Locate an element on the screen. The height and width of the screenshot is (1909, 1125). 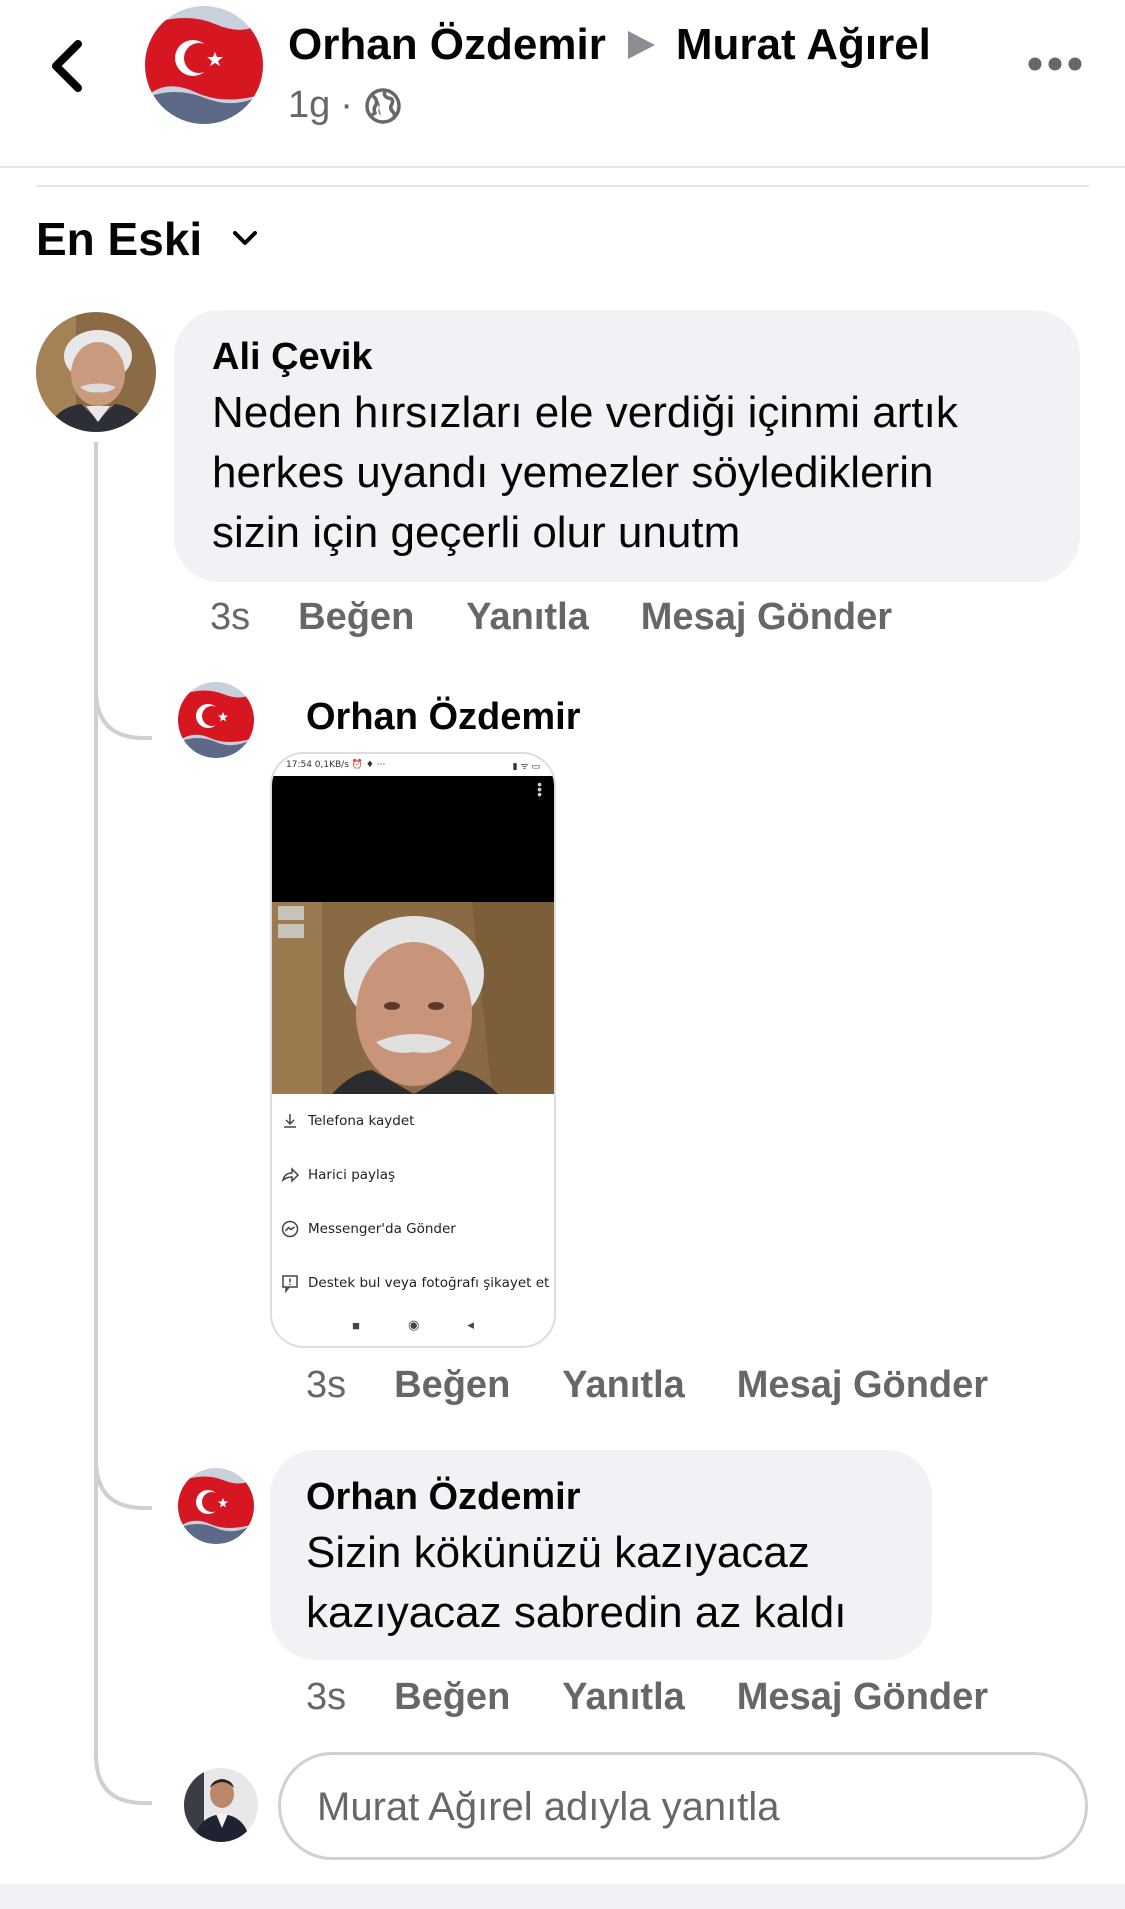
post-target-name: Murat Ağırel is located at coordinates (803, 45).